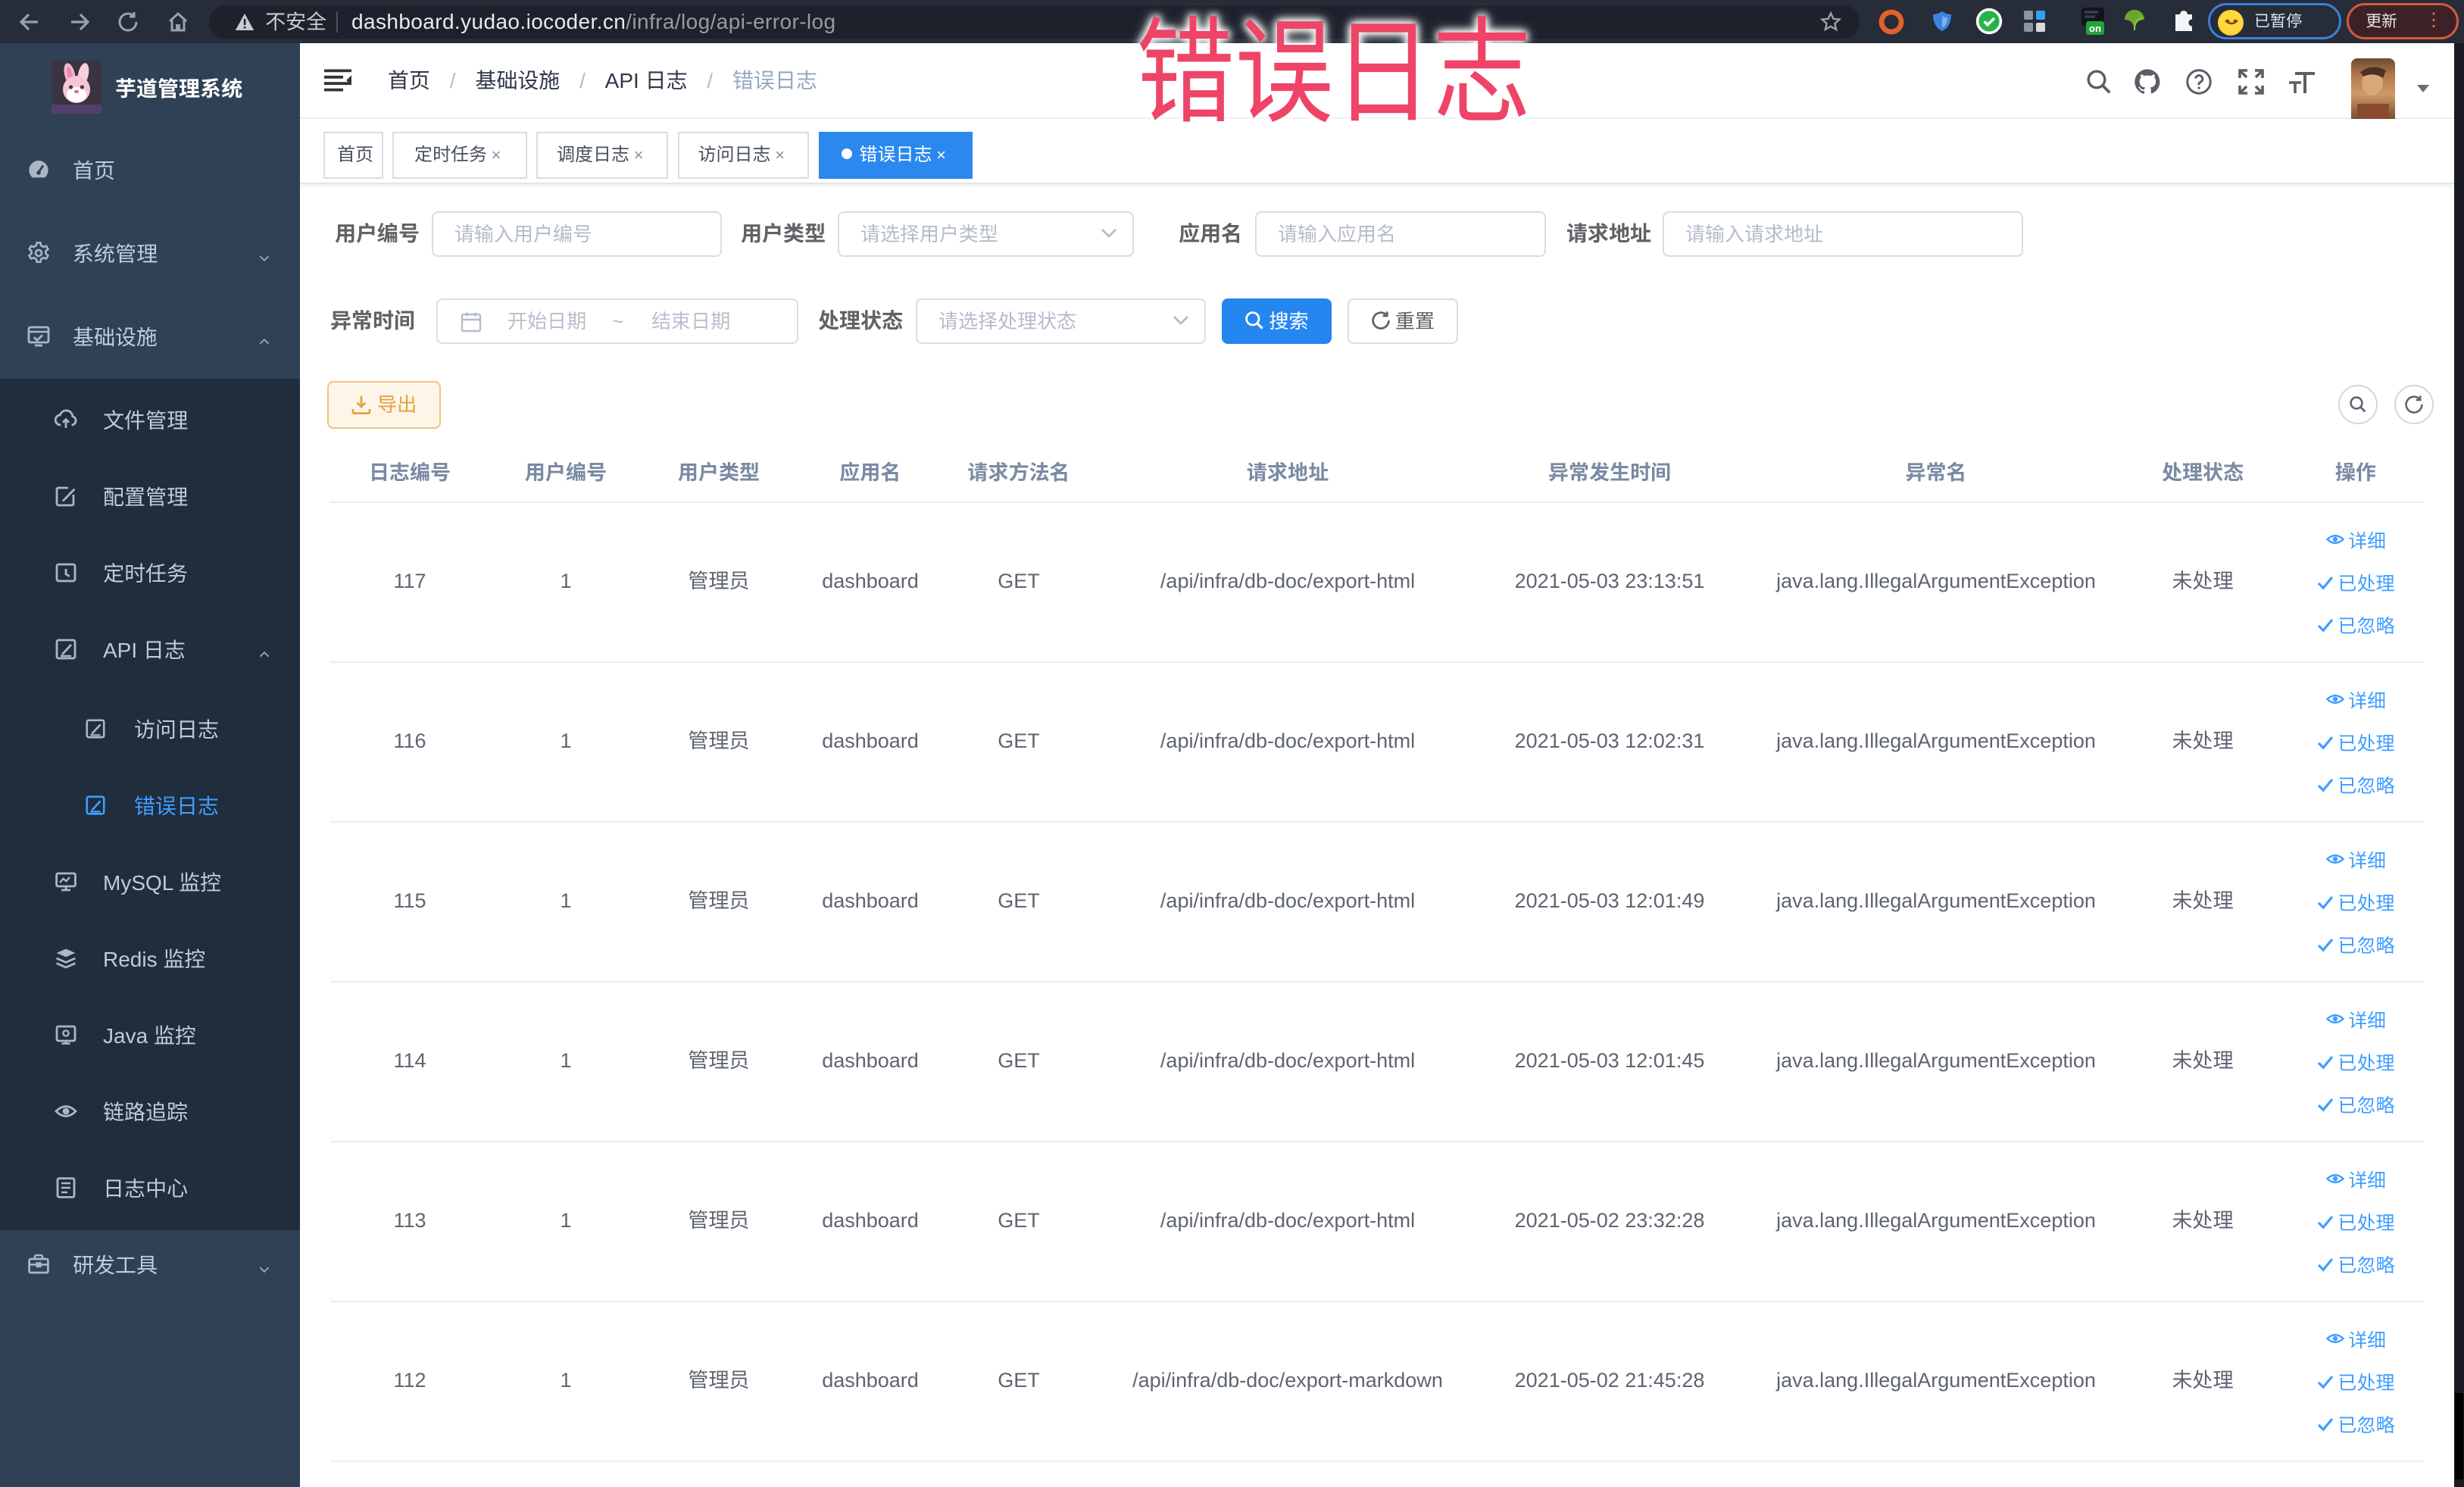  I want to click on svg-text: on, so click(2095, 28).